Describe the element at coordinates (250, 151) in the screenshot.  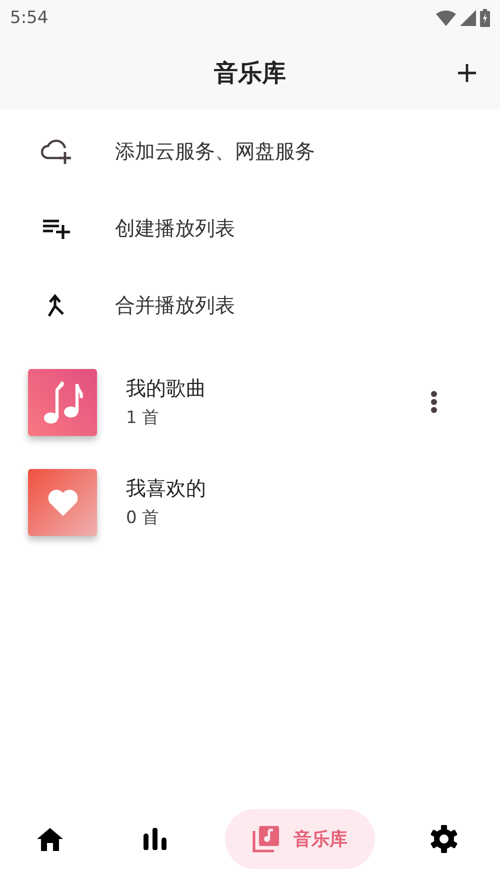
I see `action-item: 添加云服务、网盘服务` at that location.